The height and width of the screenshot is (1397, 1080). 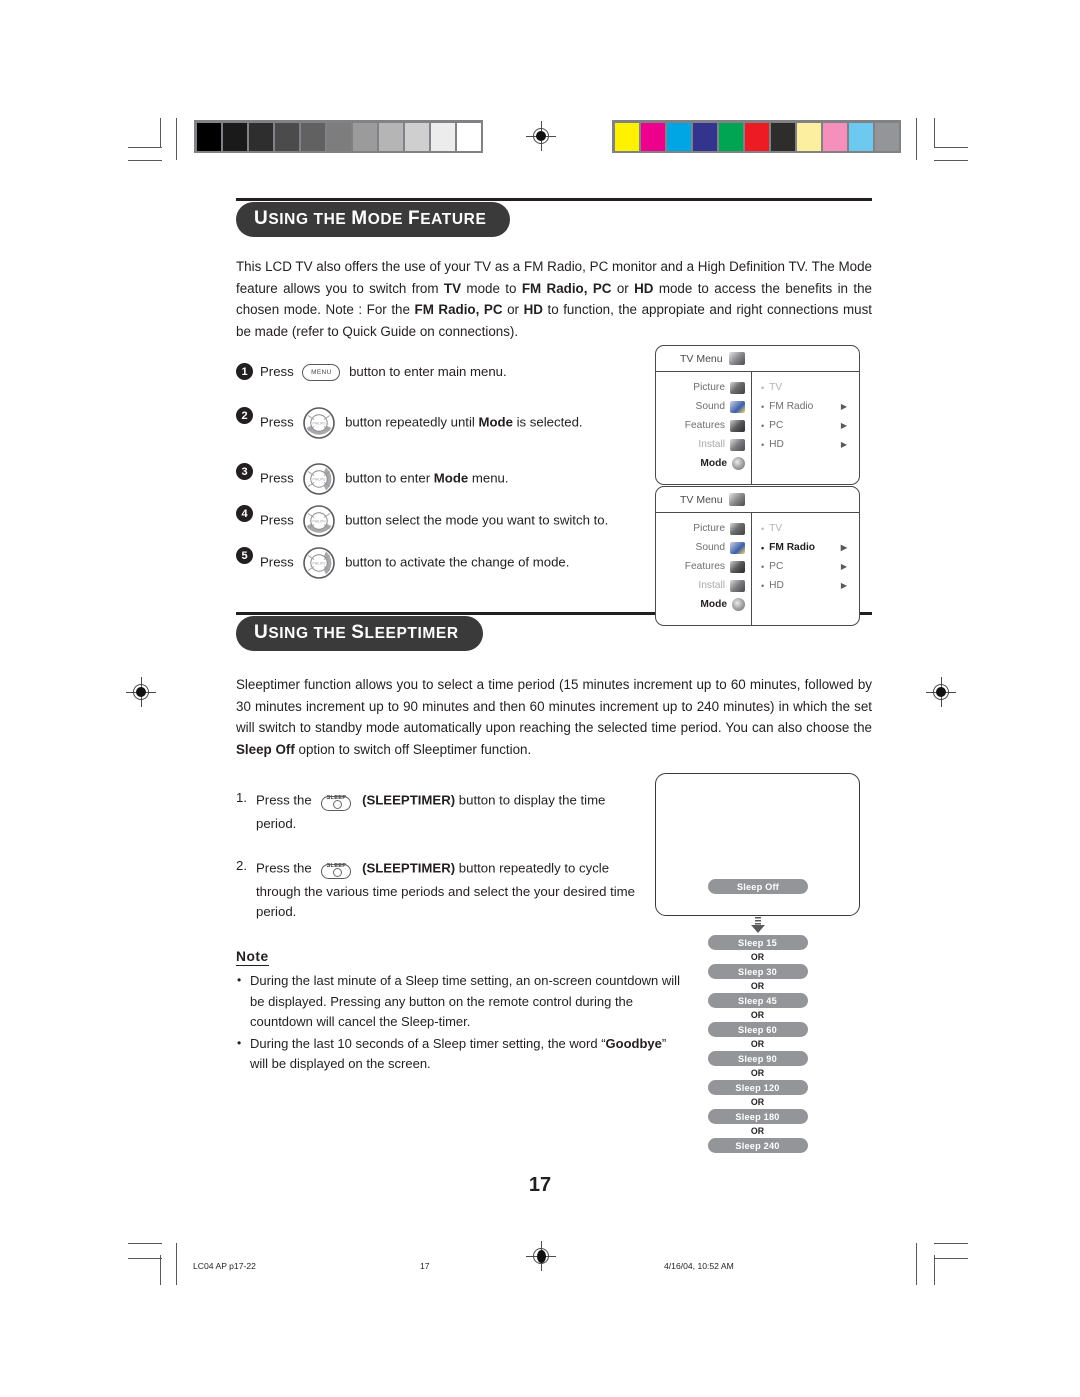 I want to click on mode-intro-b1: TV, so click(x=452, y=288).